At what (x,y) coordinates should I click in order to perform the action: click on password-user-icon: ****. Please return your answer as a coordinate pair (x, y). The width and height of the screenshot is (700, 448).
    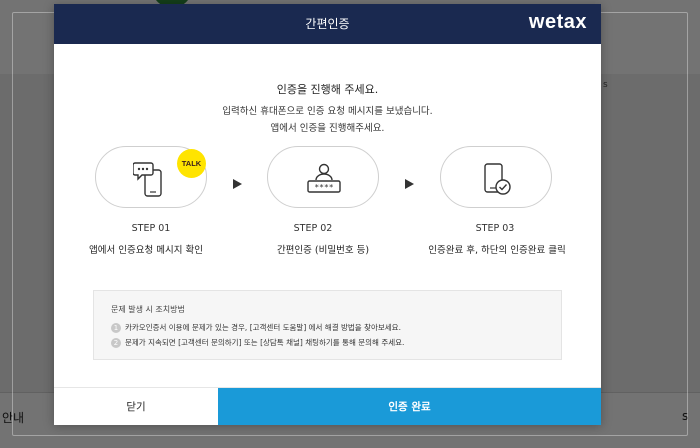
    Looking at the image, I should click on (324, 178).